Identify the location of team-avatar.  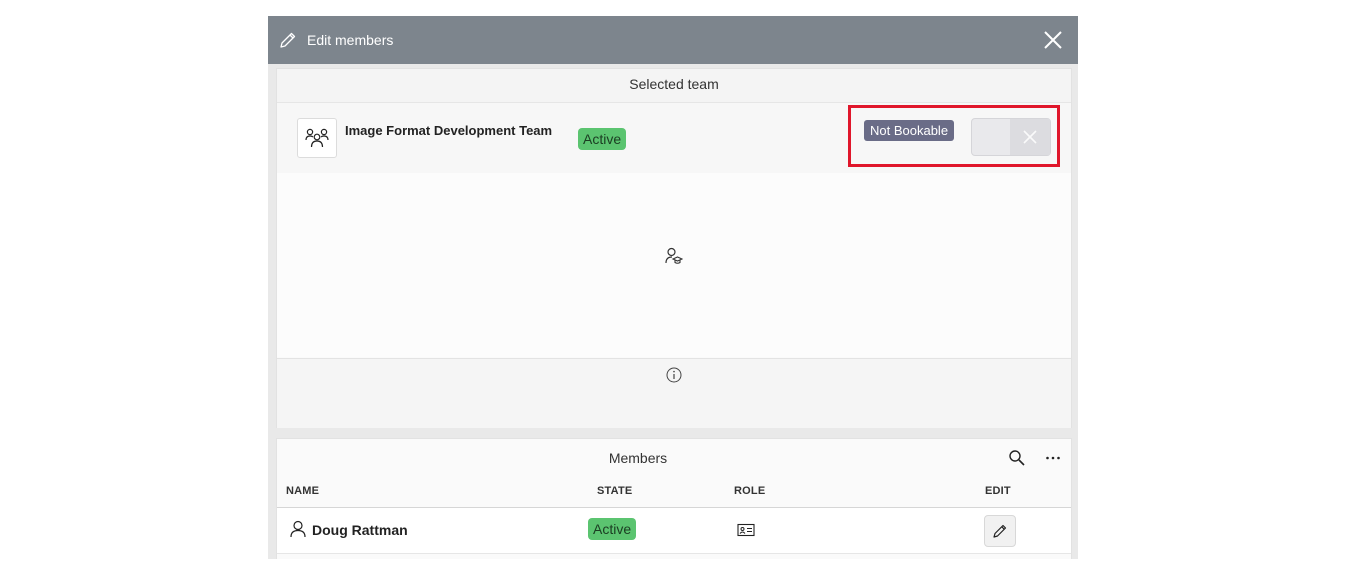
(317, 138).